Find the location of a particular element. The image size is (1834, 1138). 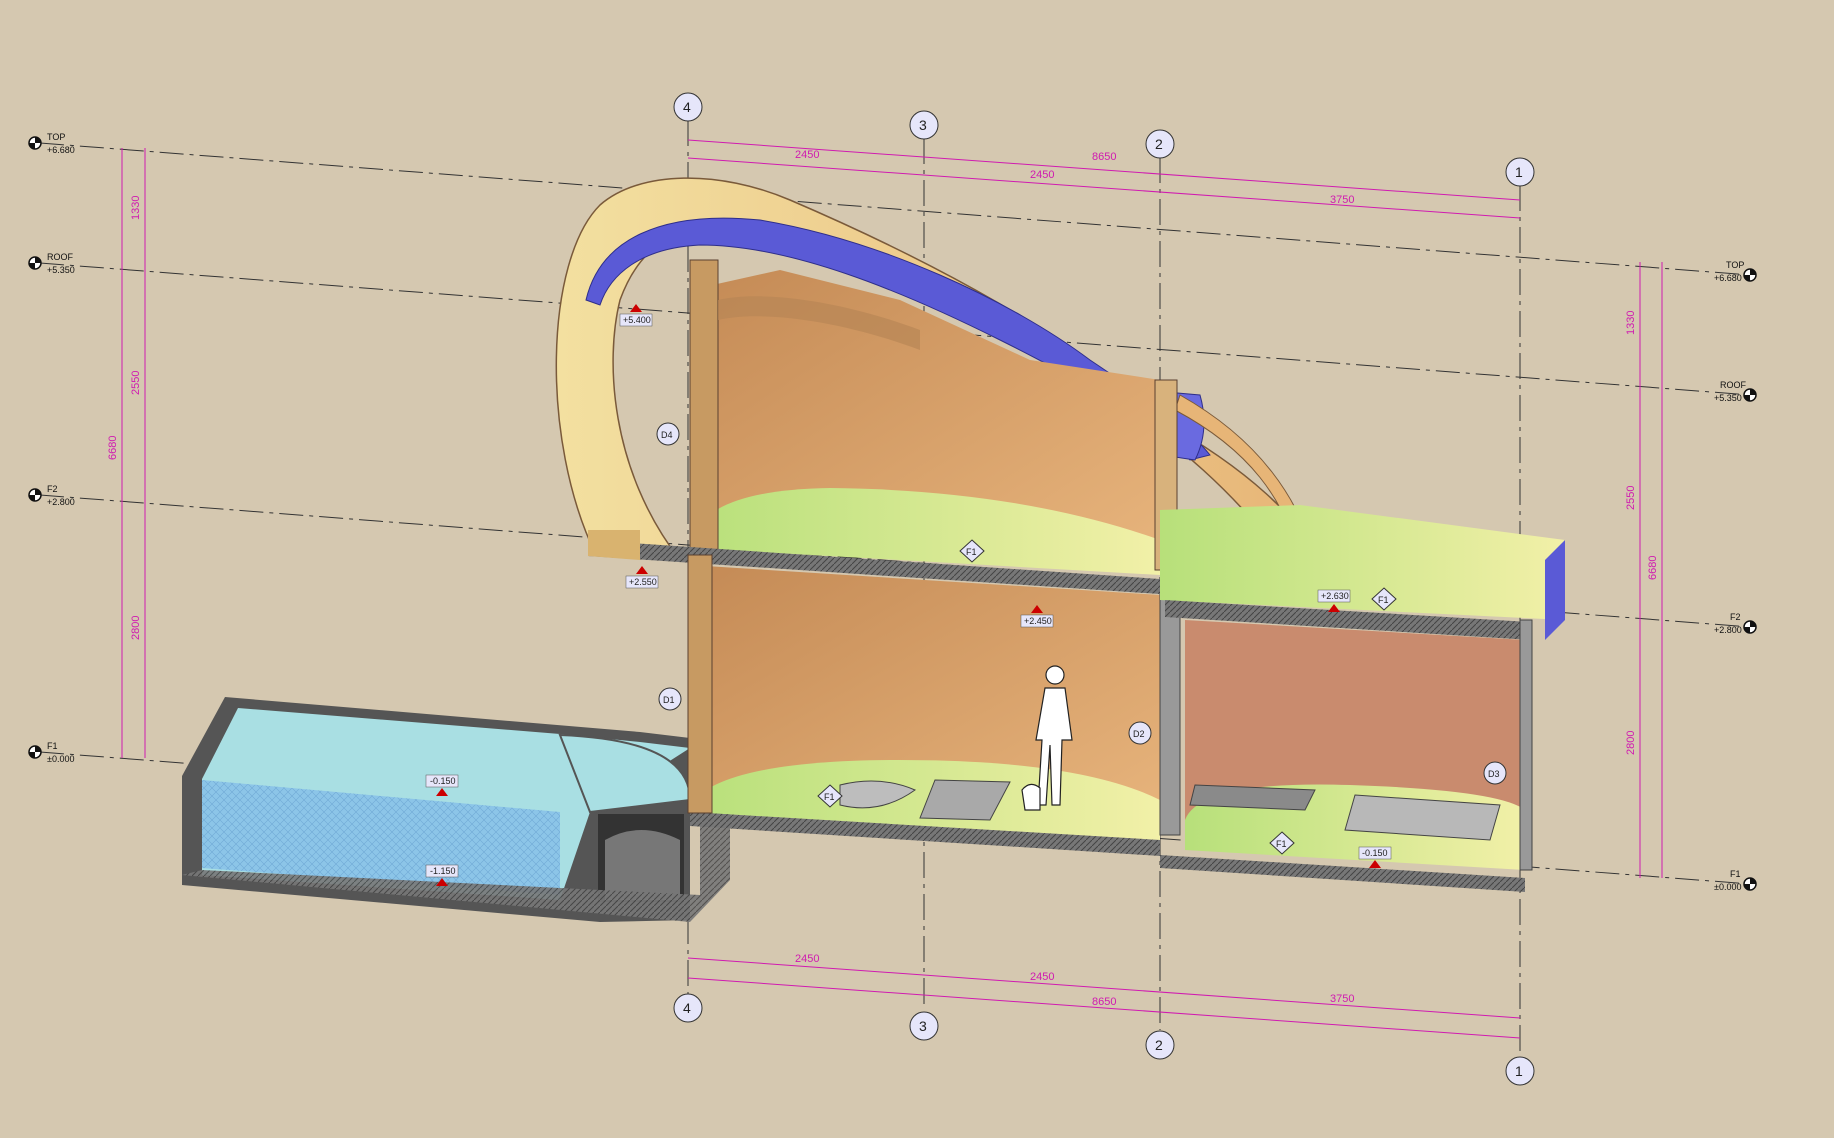

grid-bubble-1-bottom: 1 is located at coordinates (1520, 1071).